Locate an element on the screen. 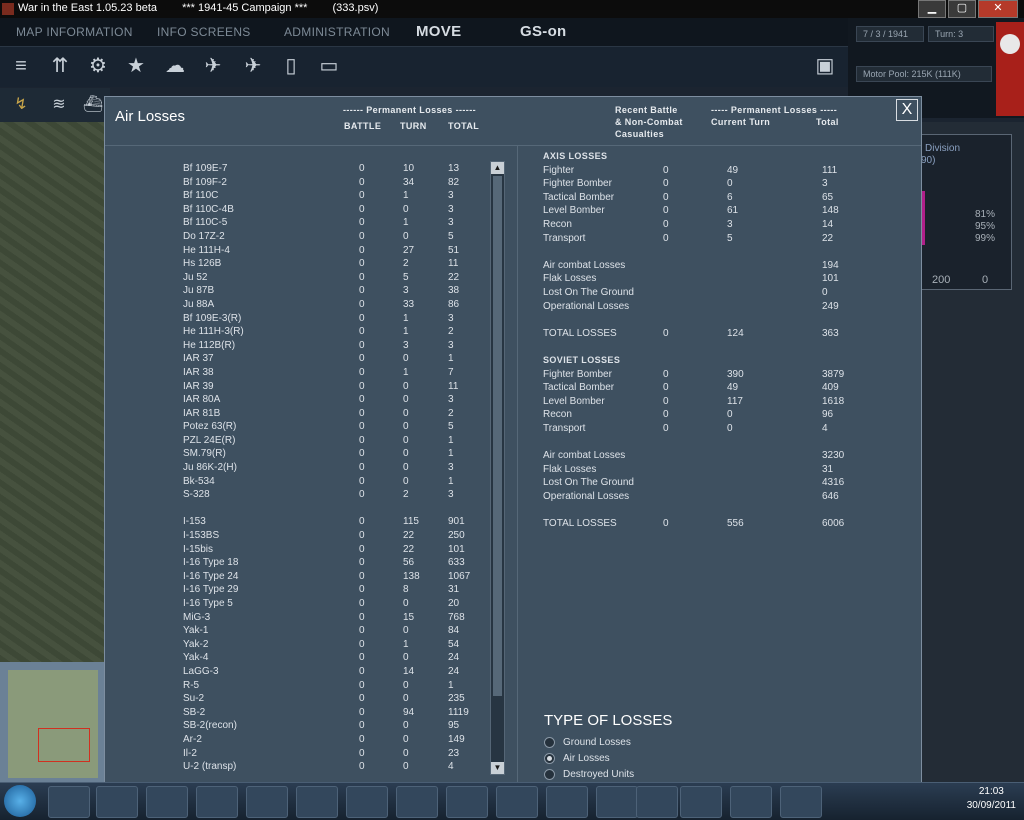  summary-row: TOTAL LOSSES 0 556 6006 is located at coordinates (728, 525).